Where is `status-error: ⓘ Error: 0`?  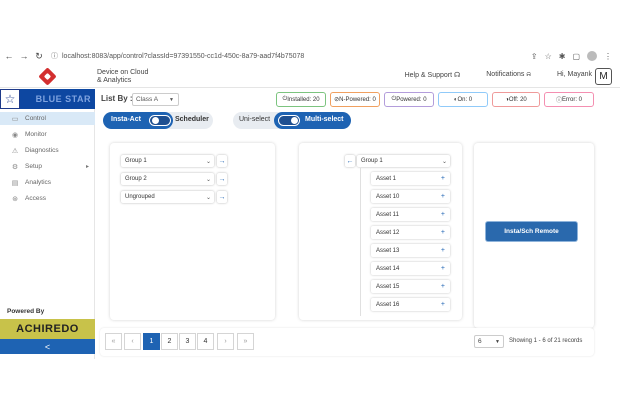
status-error: ⓘ Error: 0 is located at coordinates (569, 99).